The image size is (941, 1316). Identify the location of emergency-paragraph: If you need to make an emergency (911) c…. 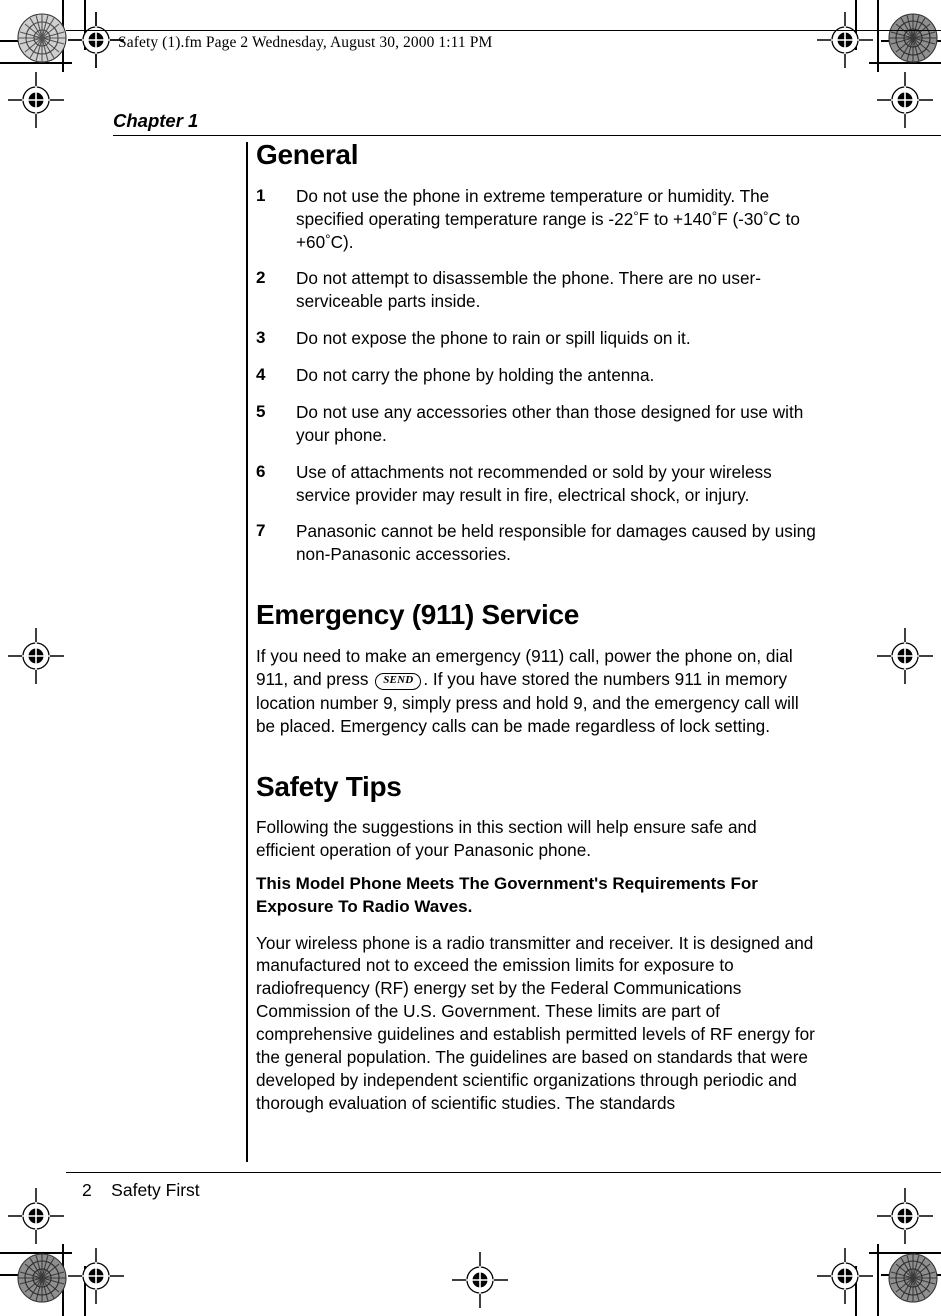
(536, 691).